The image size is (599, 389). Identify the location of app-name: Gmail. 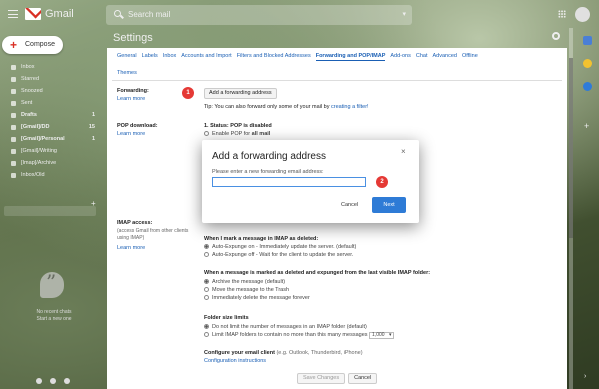
(59, 14).